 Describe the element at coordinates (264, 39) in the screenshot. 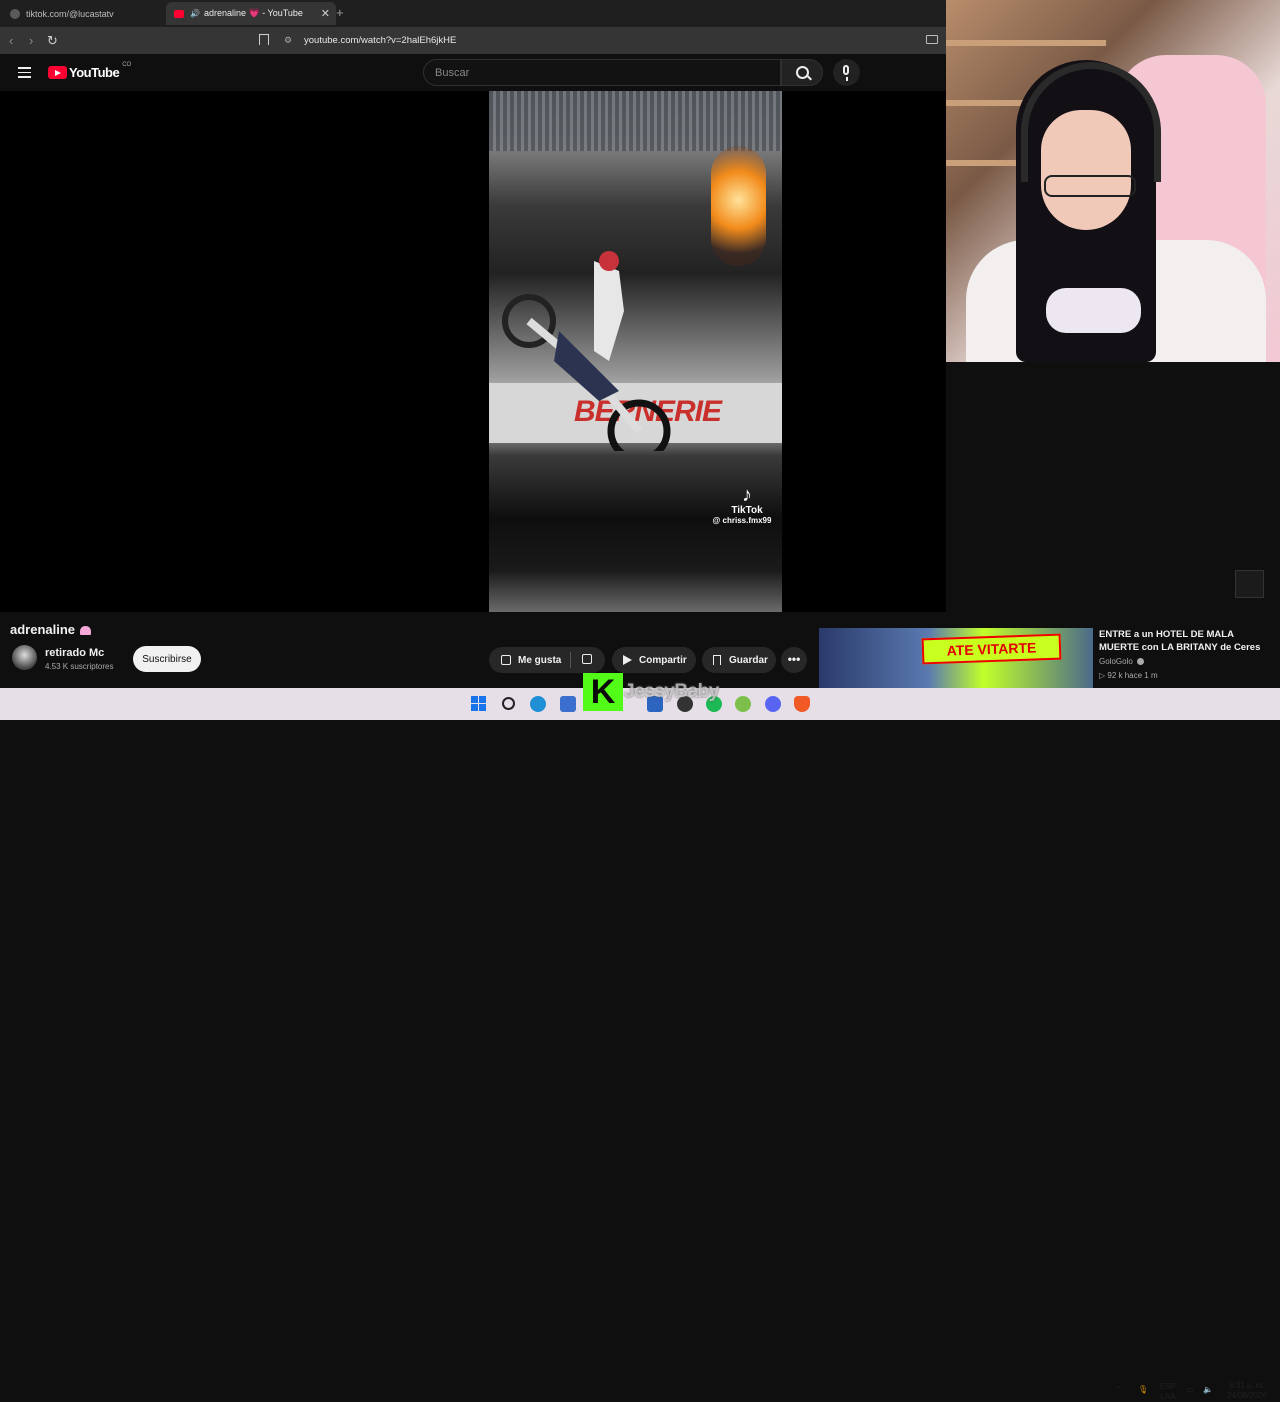

I see `bookmark-icon` at that location.